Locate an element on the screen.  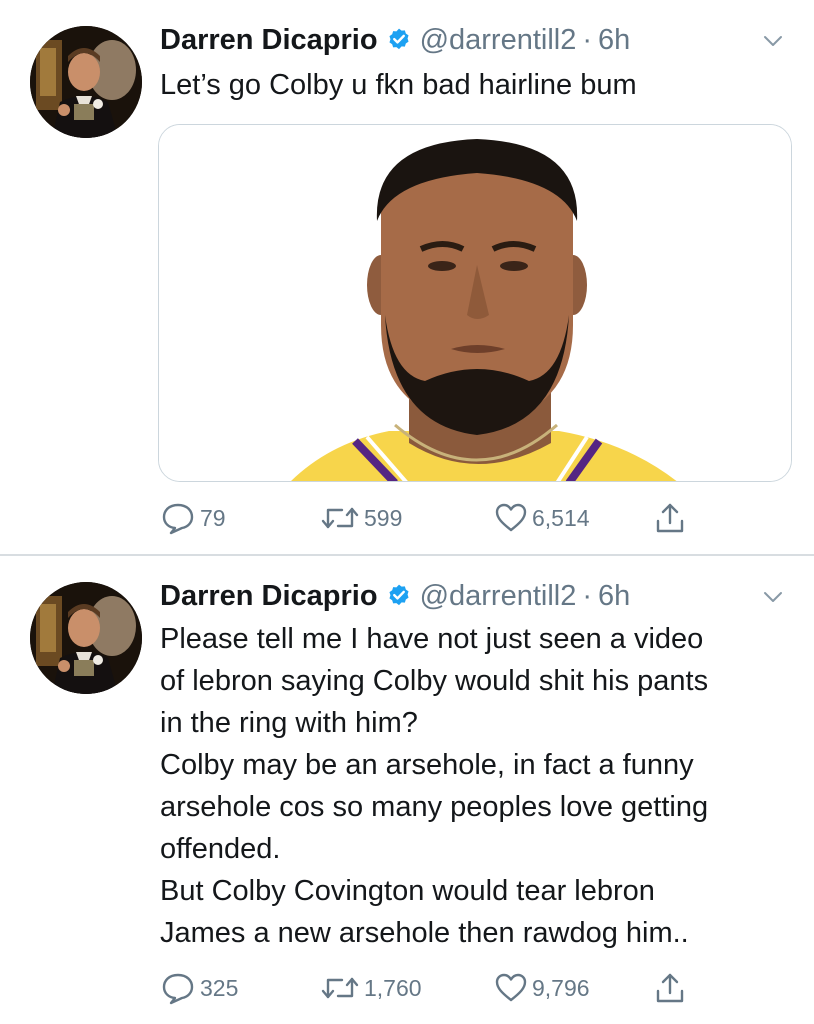
tweet-text: Let’s go Colby u fkn bad hairline bum is located at coordinates (480, 85).